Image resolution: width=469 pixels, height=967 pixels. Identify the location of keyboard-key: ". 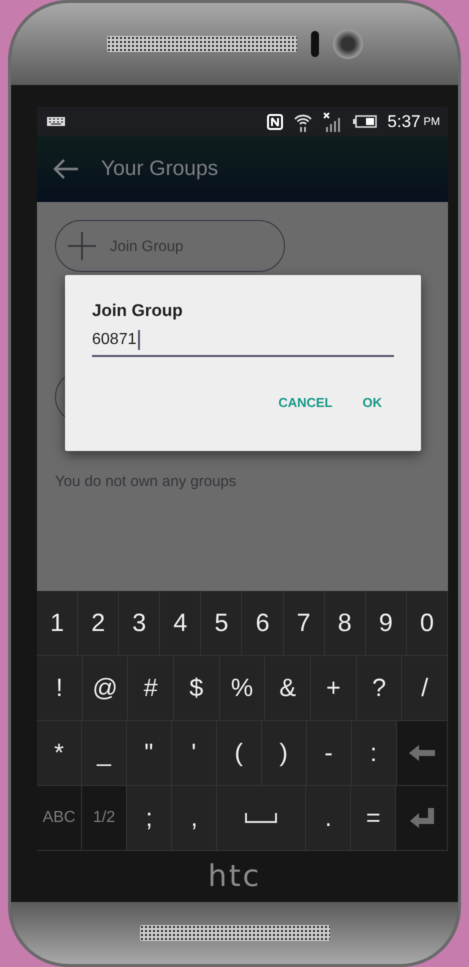
(149, 753).